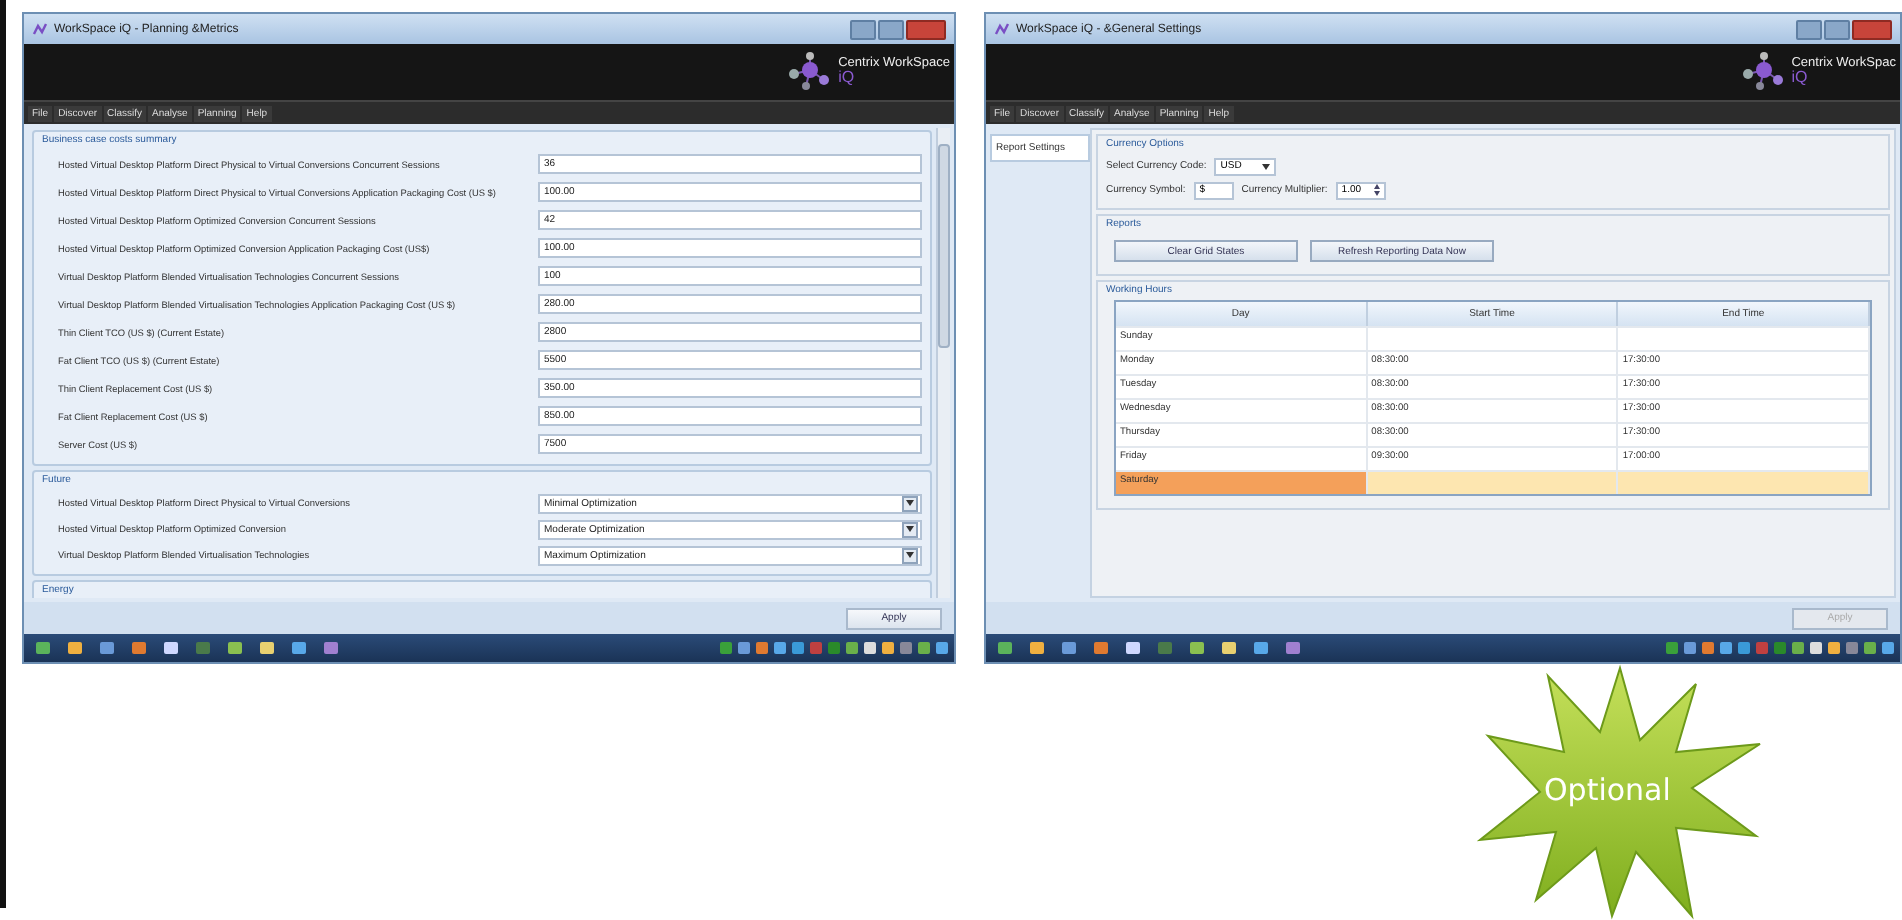 This screenshot has height=920, width=1902. Describe the element at coordinates (1607, 790) in the screenshot. I see `optional-label: Optional` at that location.